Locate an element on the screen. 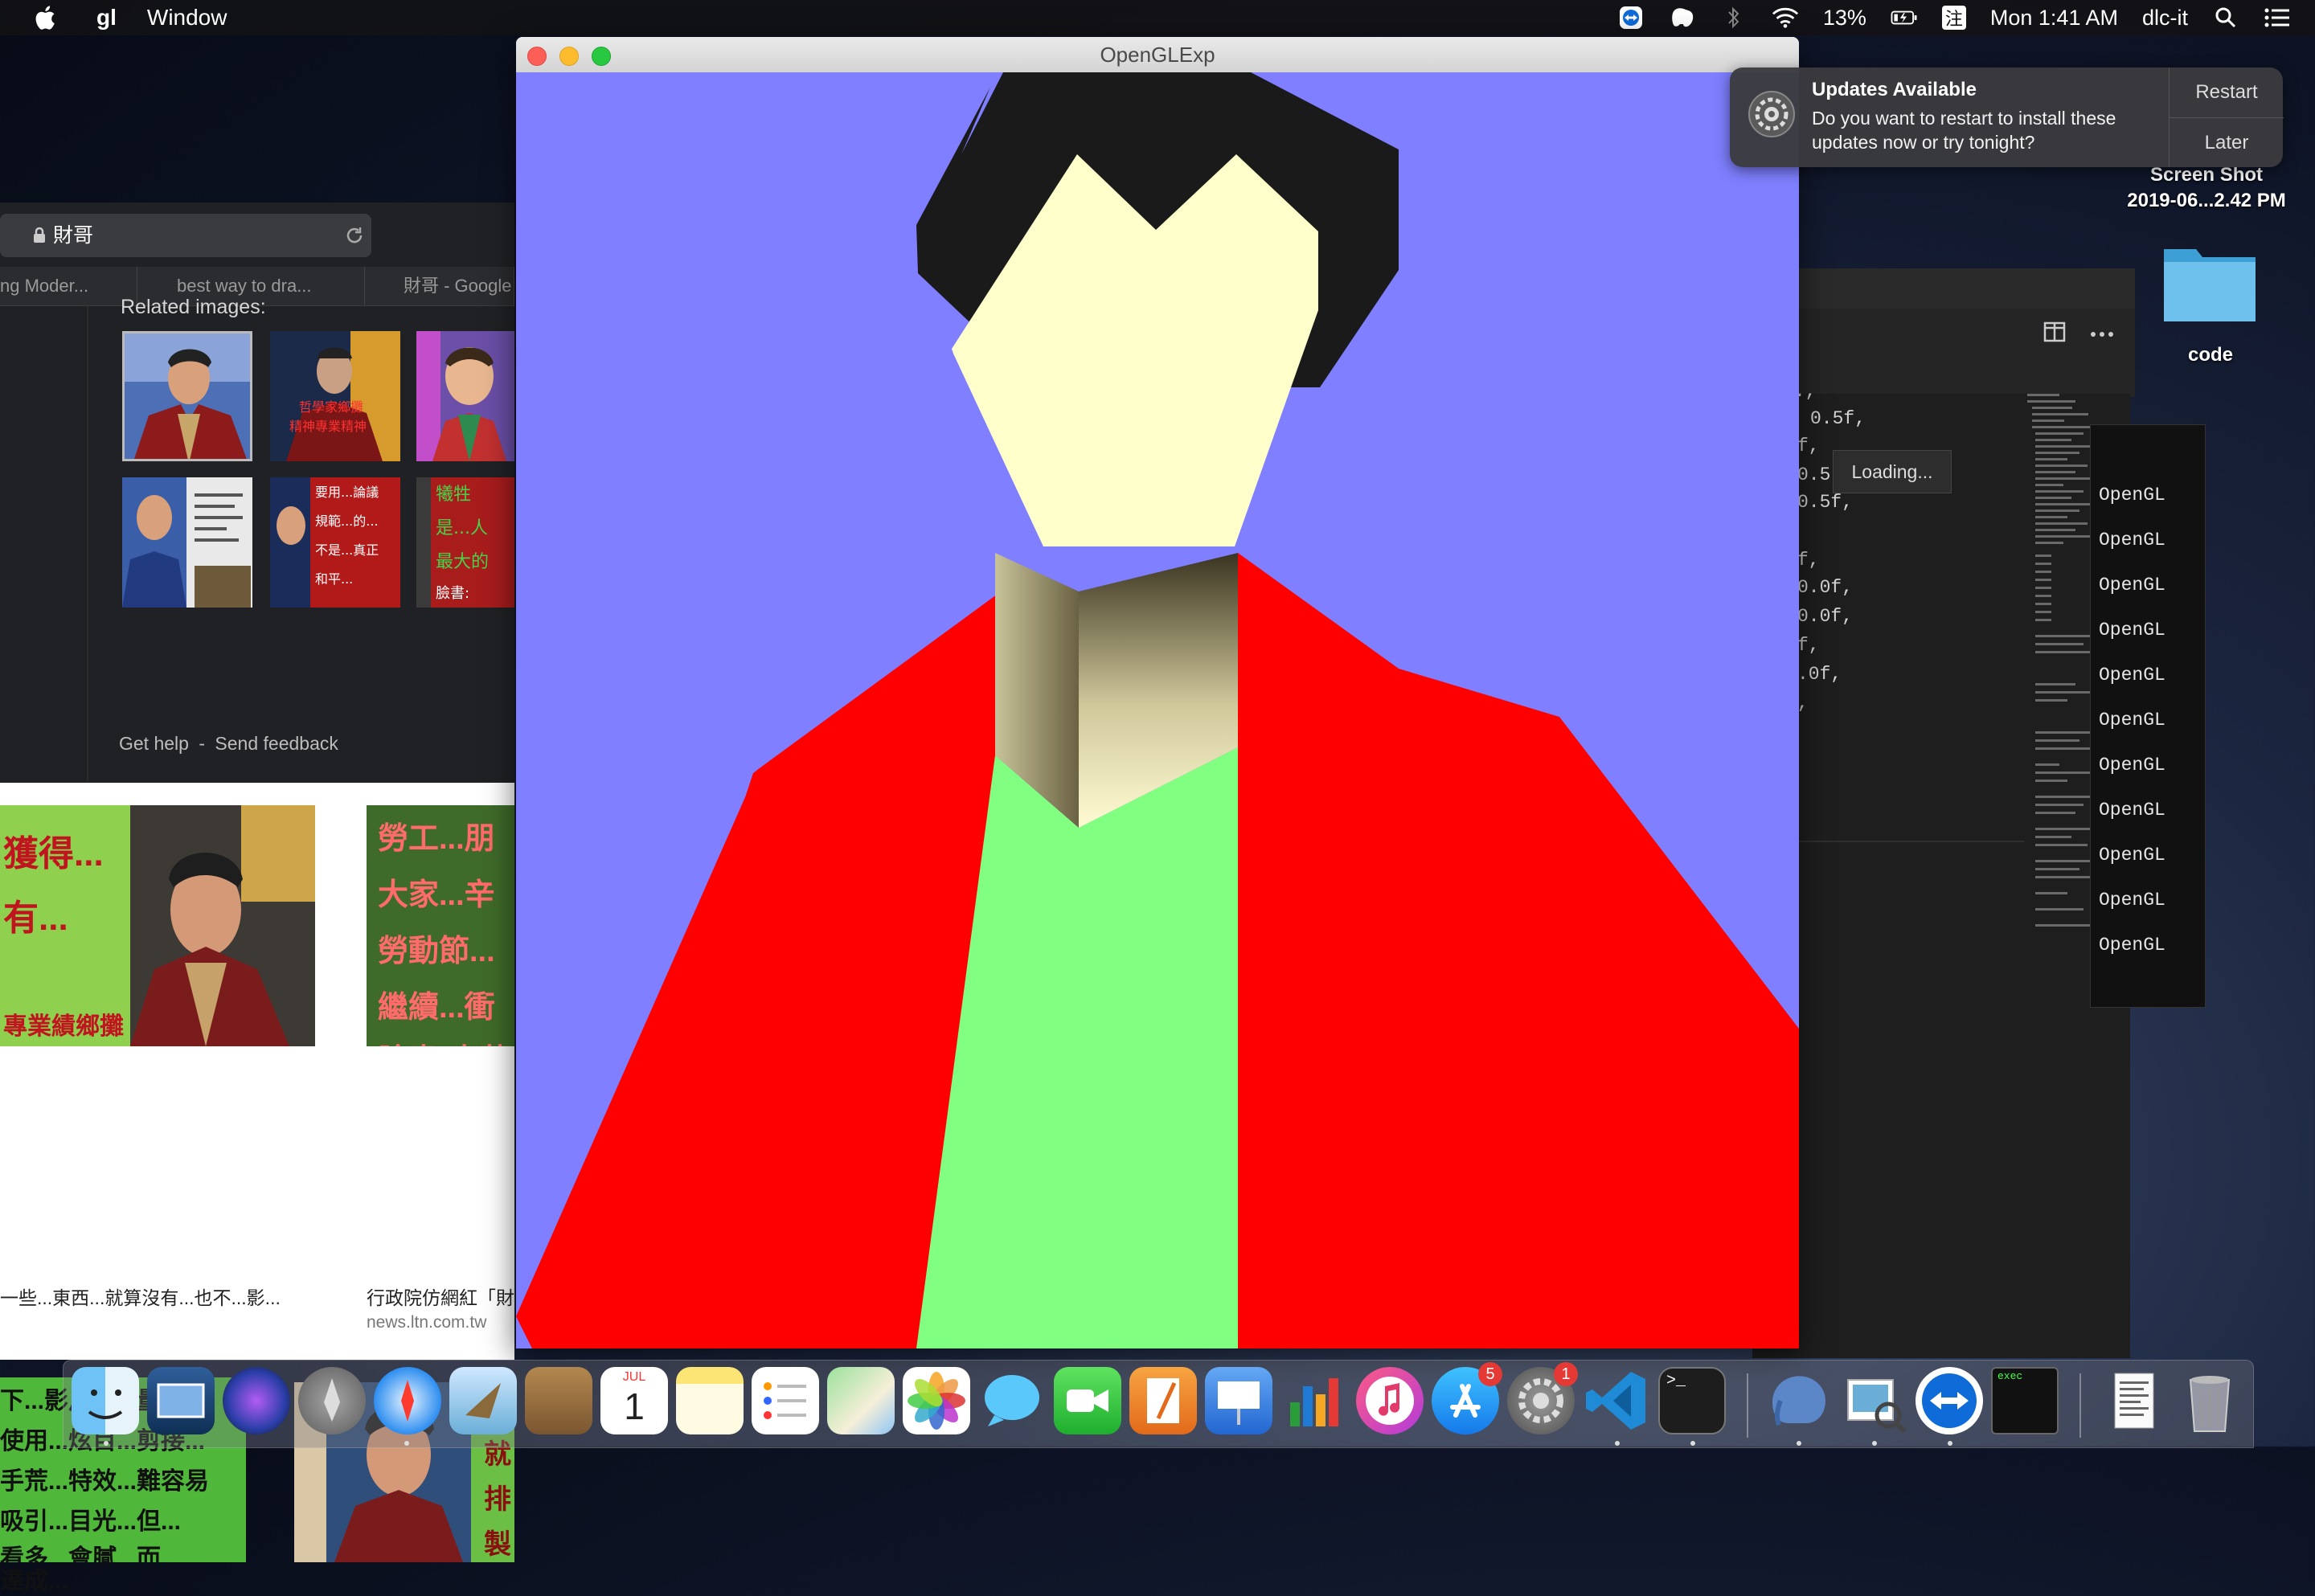 The image size is (2315, 1596). svg-text: 是...人 is located at coordinates (462, 528).